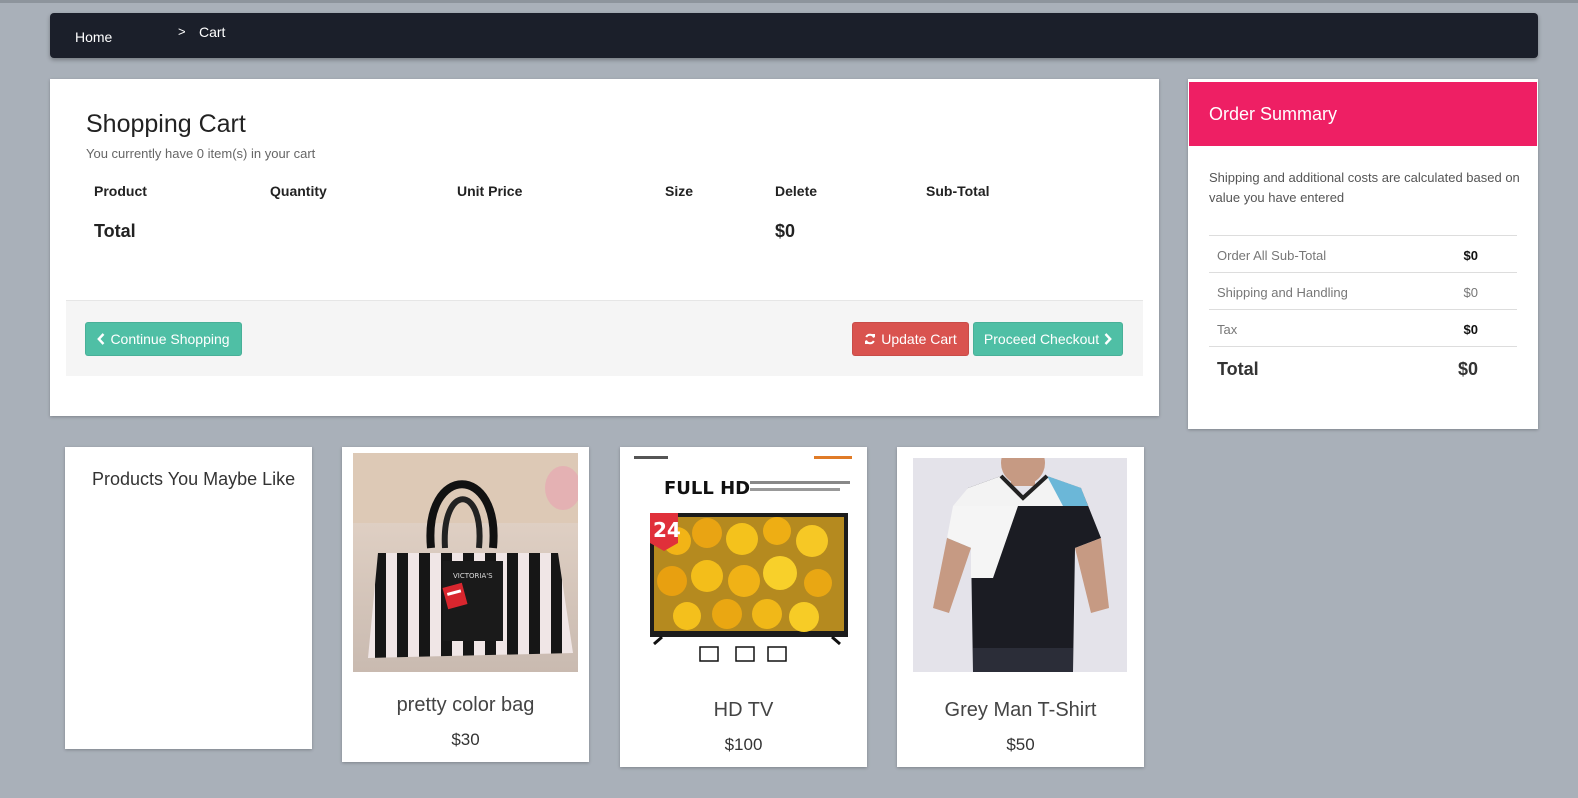 The height and width of the screenshot is (798, 1578). What do you see at coordinates (958, 191) in the screenshot?
I see `column-header-subtotal: Sub-Total` at bounding box center [958, 191].